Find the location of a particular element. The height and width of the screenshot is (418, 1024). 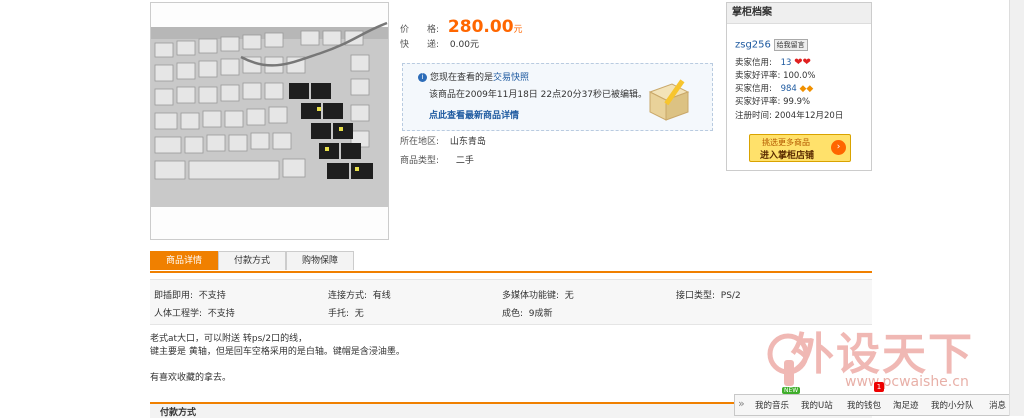

enter-shop-button: 挑选更多商品 进入掌柜店铺 › is located at coordinates (800, 148).